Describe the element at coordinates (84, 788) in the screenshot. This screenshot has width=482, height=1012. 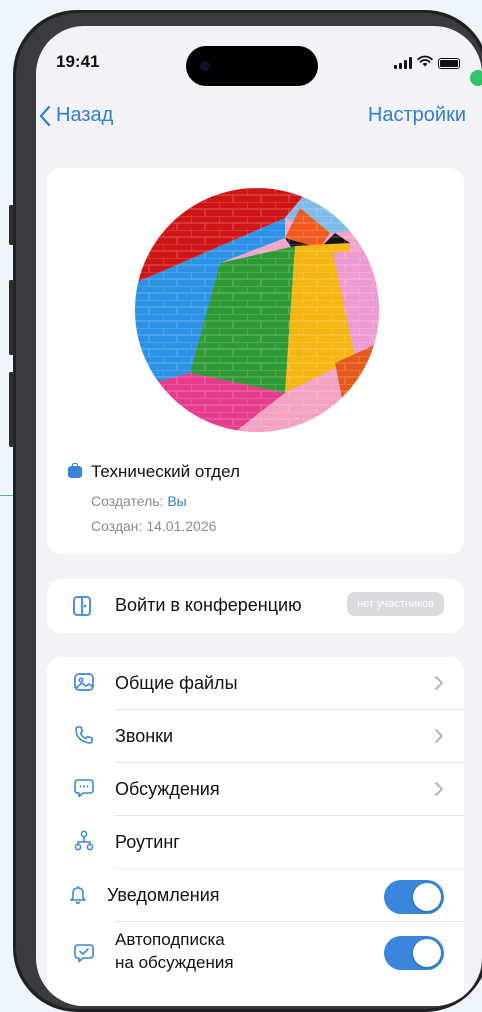
I see `chat-icon` at that location.